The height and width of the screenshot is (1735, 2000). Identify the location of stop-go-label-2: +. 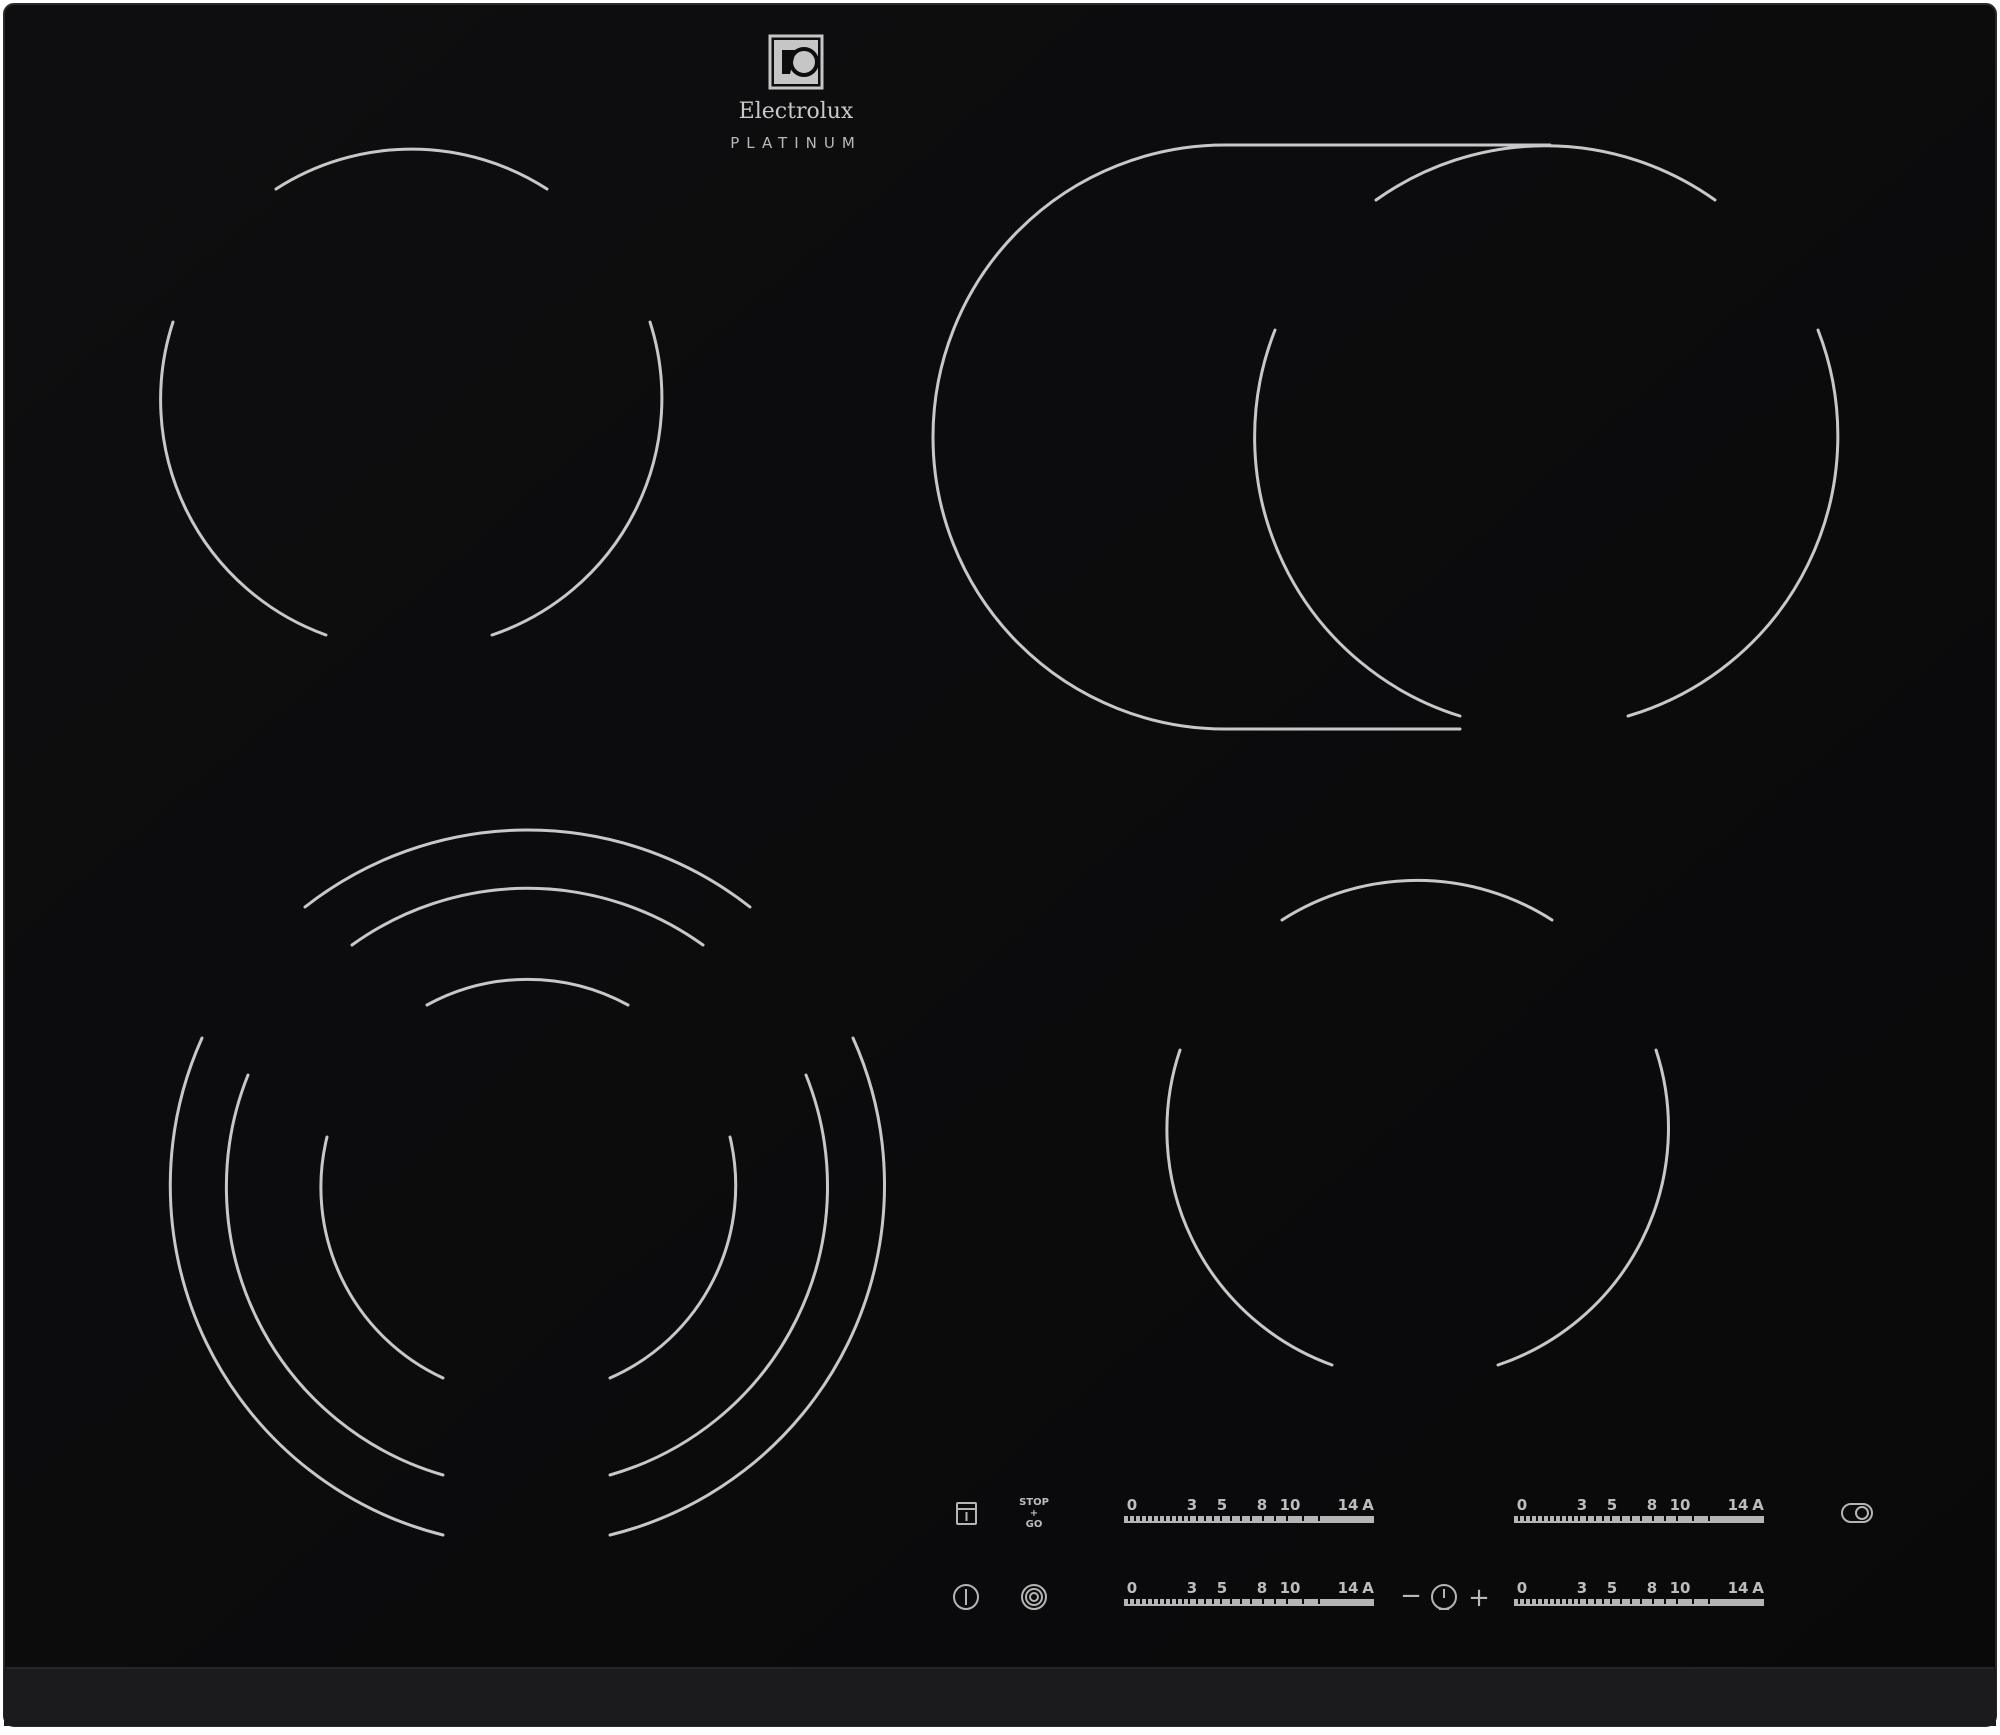
(1034, 1513).